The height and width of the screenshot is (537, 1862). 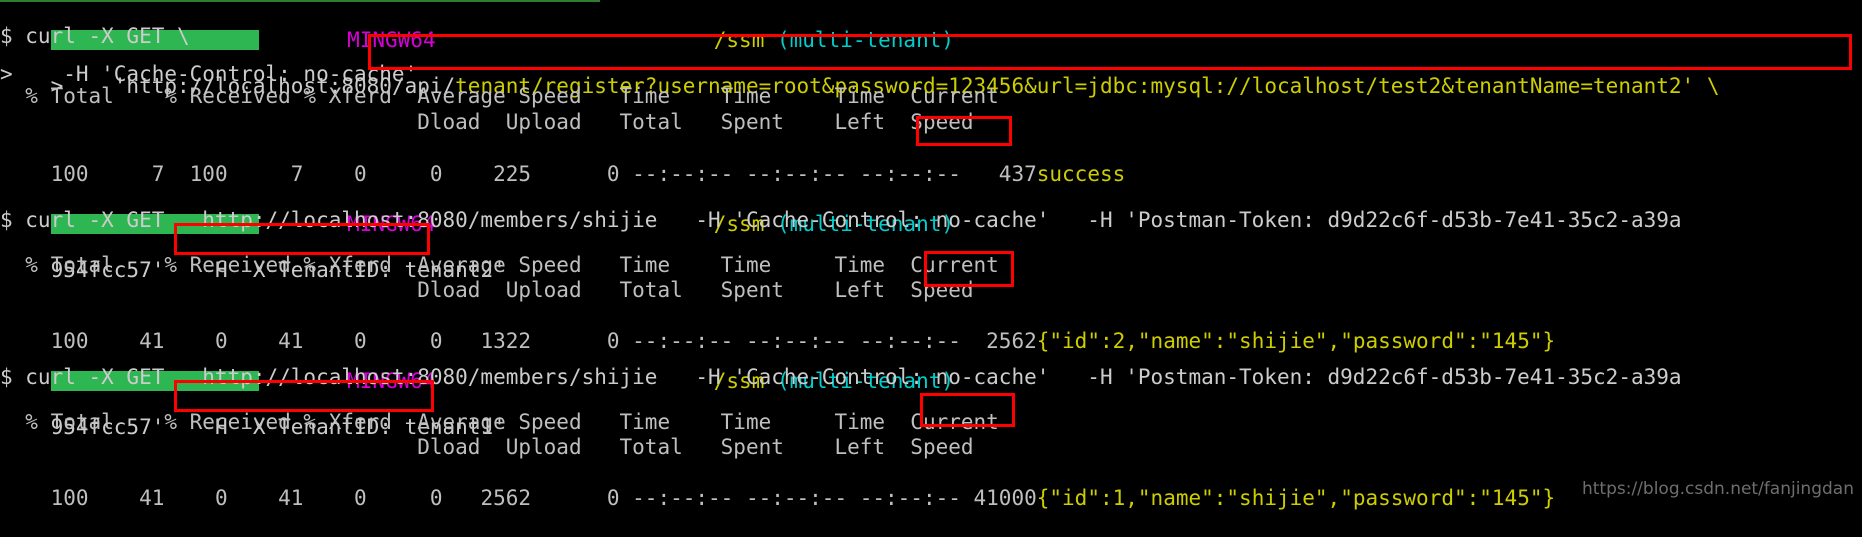 What do you see at coordinates (1346, 497) in the screenshot?
I see `response-json-rest-3: "name":"shijie","password":"145"}` at bounding box center [1346, 497].